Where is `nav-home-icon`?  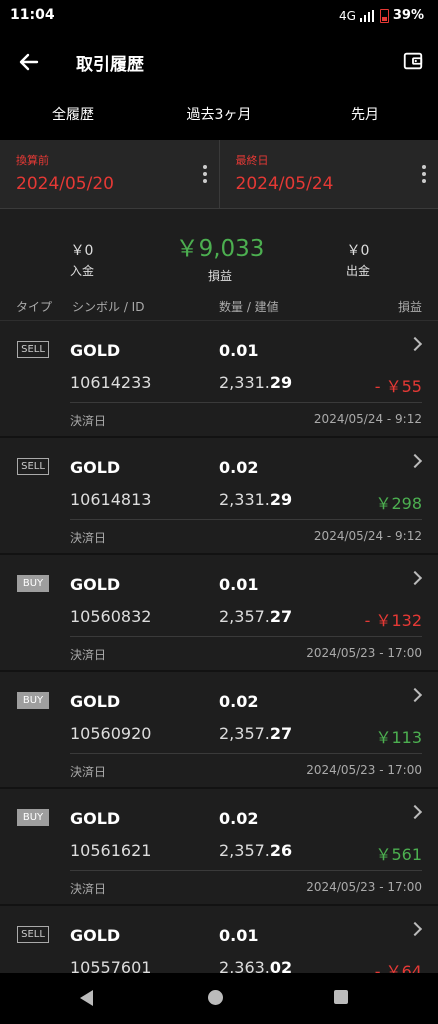
nav-home-icon is located at coordinates (215, 997).